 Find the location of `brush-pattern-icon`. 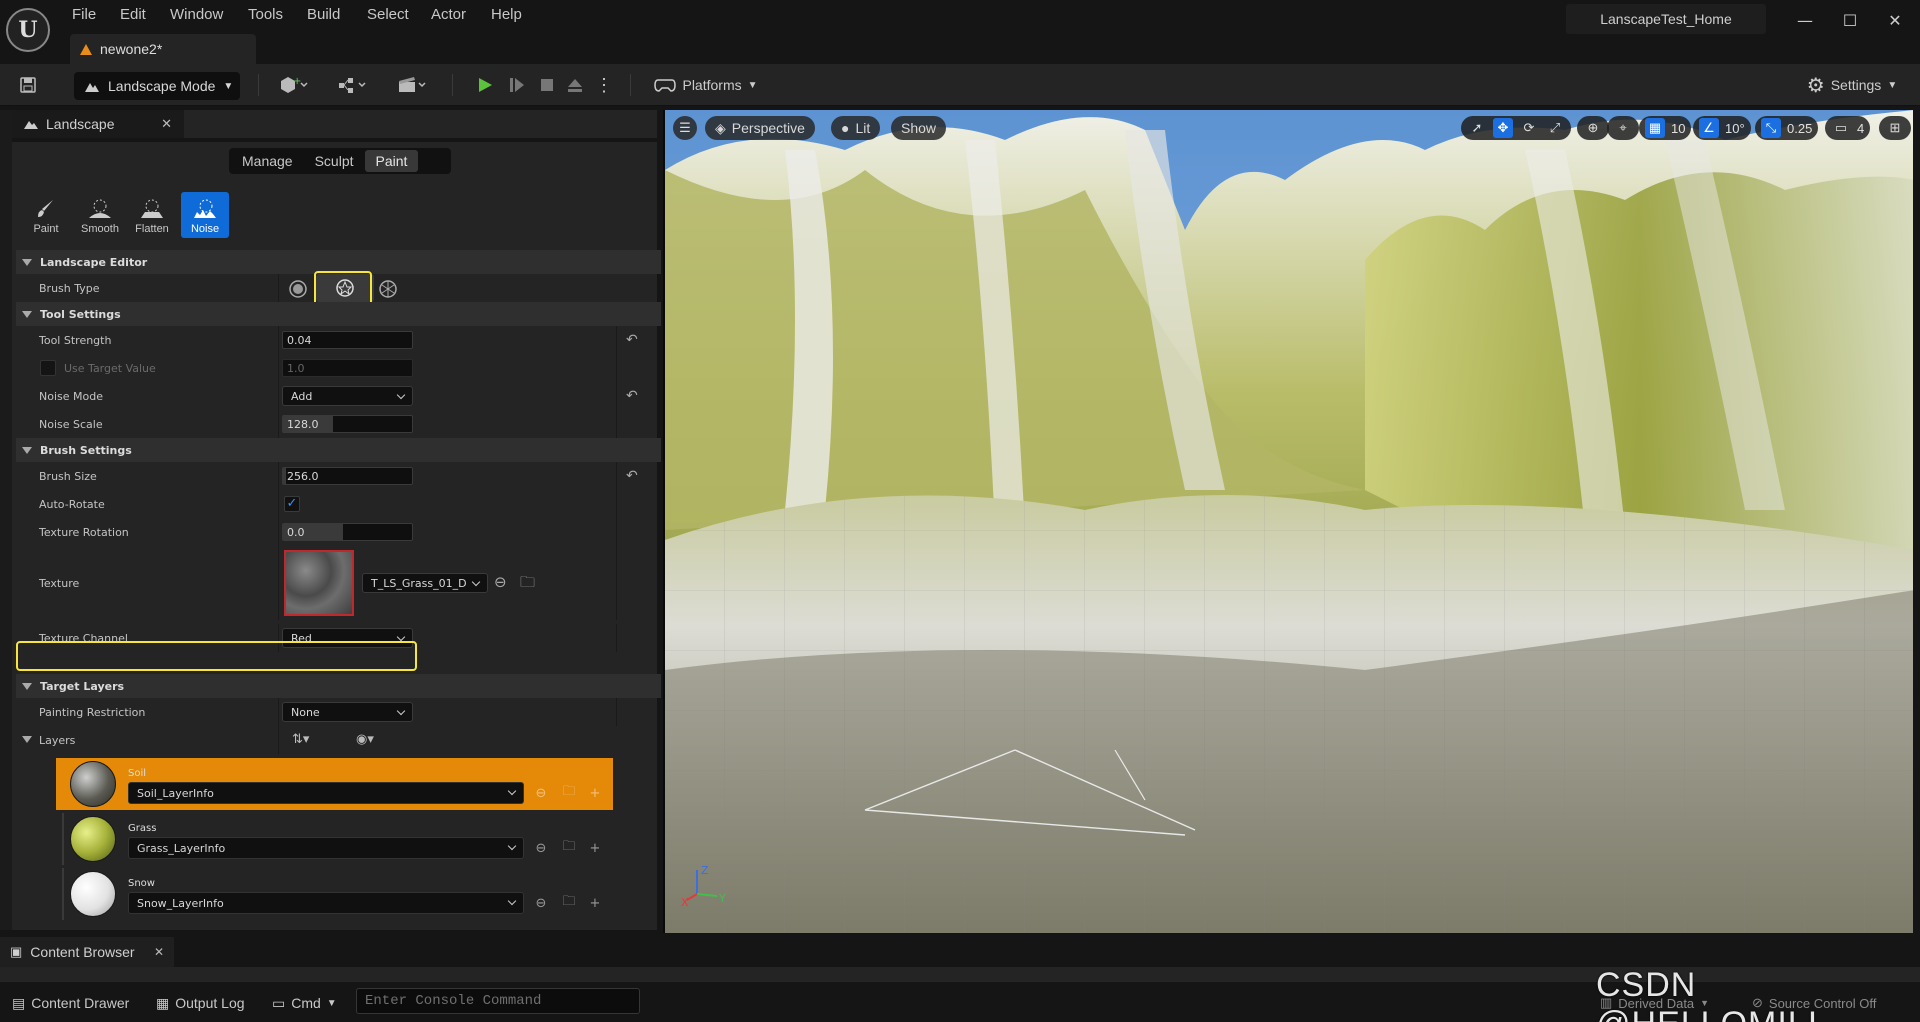

brush-pattern-icon is located at coordinates (388, 289).